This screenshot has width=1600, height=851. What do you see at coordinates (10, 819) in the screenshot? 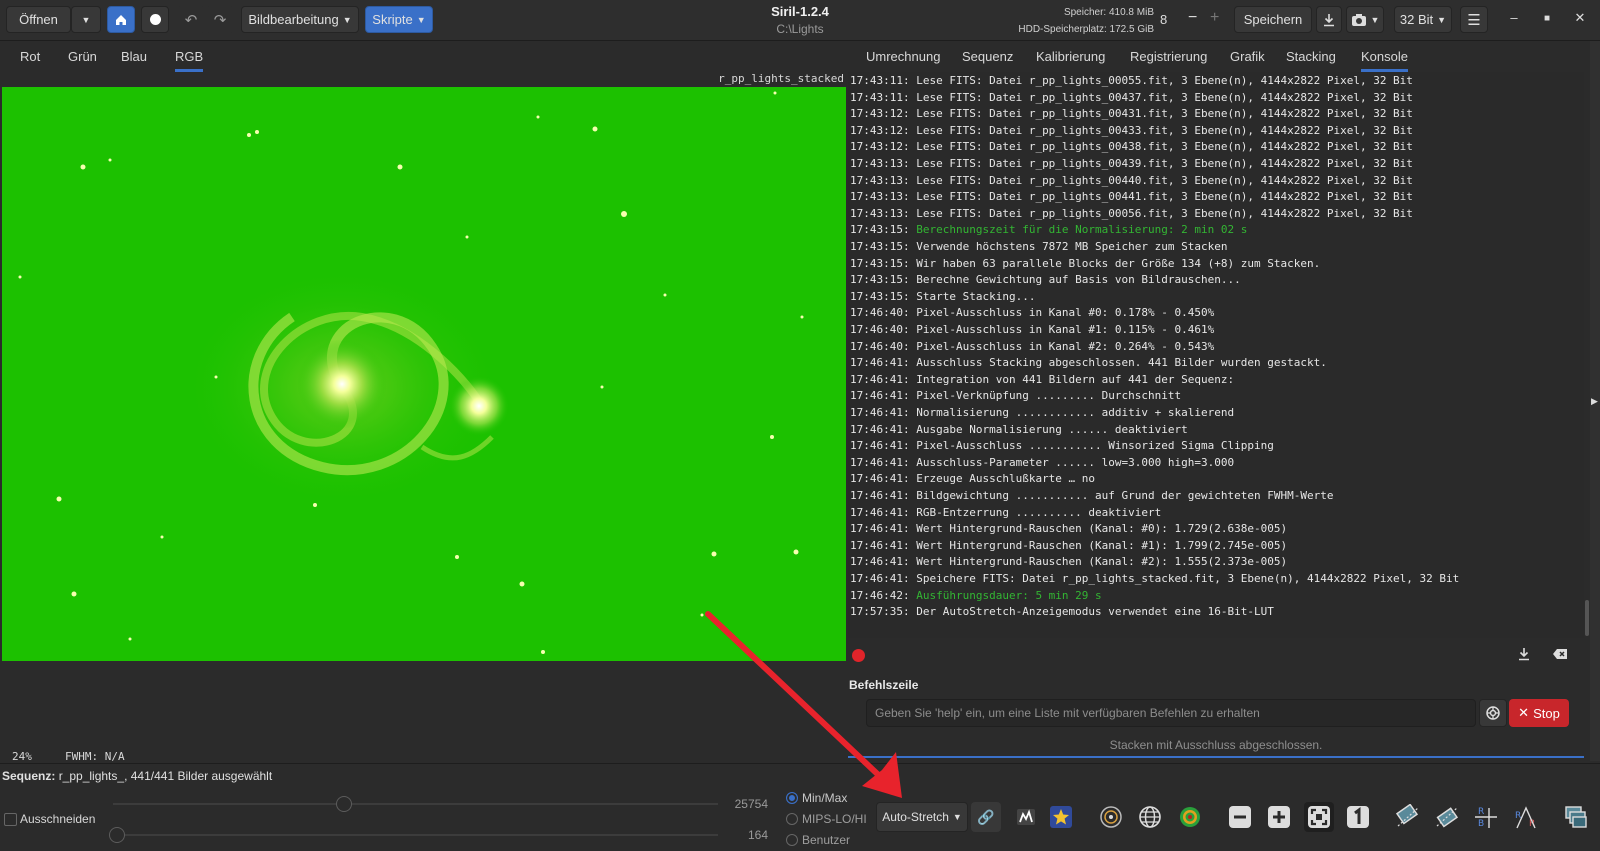
I see `crop-checkbox` at bounding box center [10, 819].